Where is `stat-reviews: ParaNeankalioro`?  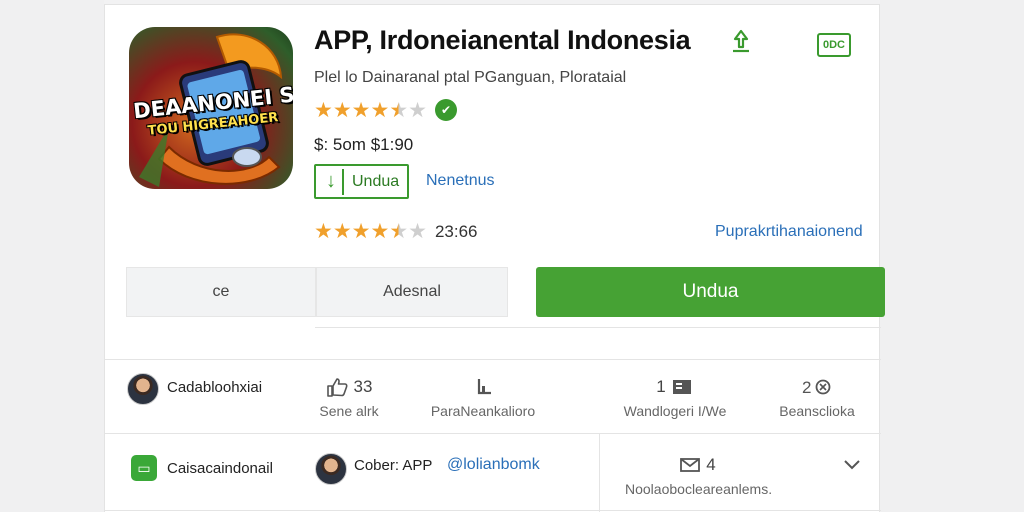 stat-reviews: ParaNeankalioro is located at coordinates (483, 398).